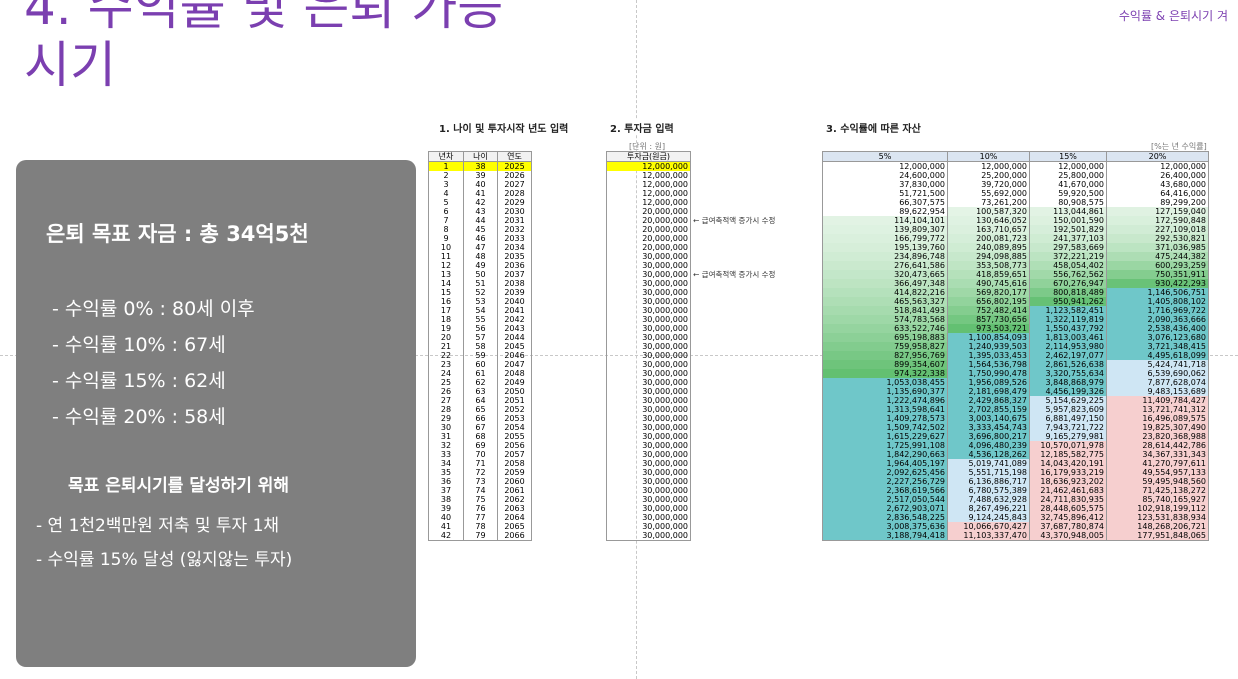 The width and height of the screenshot is (1238, 679). I want to click on asset-cell: 114,104,101, so click(885, 220).